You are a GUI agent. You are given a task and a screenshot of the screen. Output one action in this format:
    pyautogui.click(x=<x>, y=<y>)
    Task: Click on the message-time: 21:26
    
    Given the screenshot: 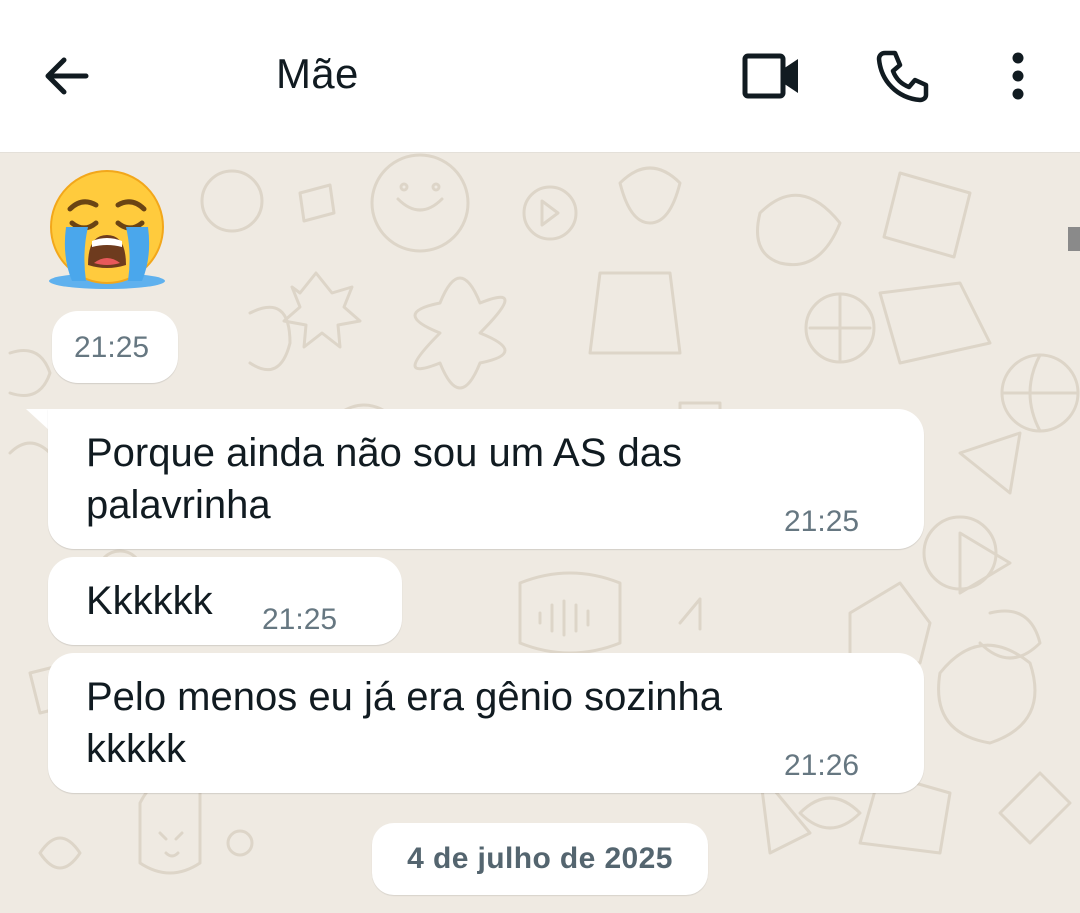 What is the action you would take?
    pyautogui.click(x=822, y=765)
    